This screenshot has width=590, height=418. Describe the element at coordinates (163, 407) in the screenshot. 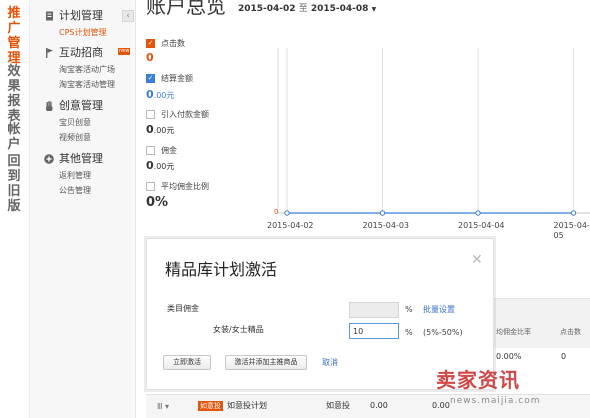

I see `row-menu-icon: Ⅲ ▾` at that location.